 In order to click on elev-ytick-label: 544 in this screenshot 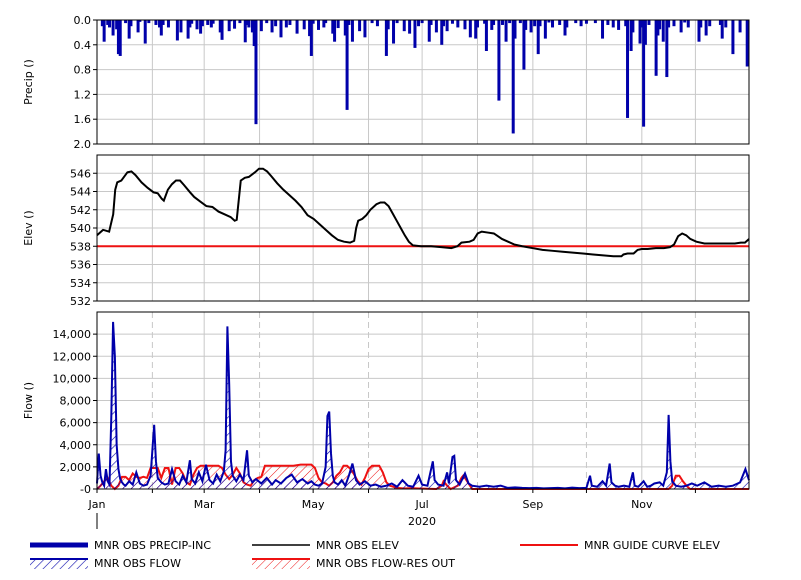, I will do `click(80, 192)`.